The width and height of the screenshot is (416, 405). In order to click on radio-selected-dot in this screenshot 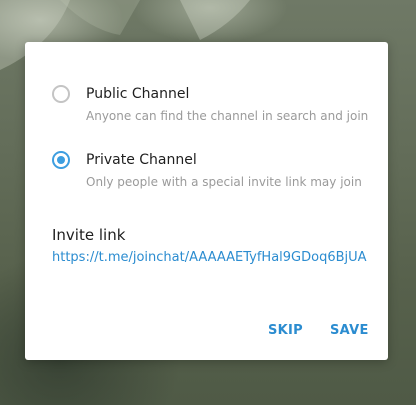, I will do `click(61, 160)`.